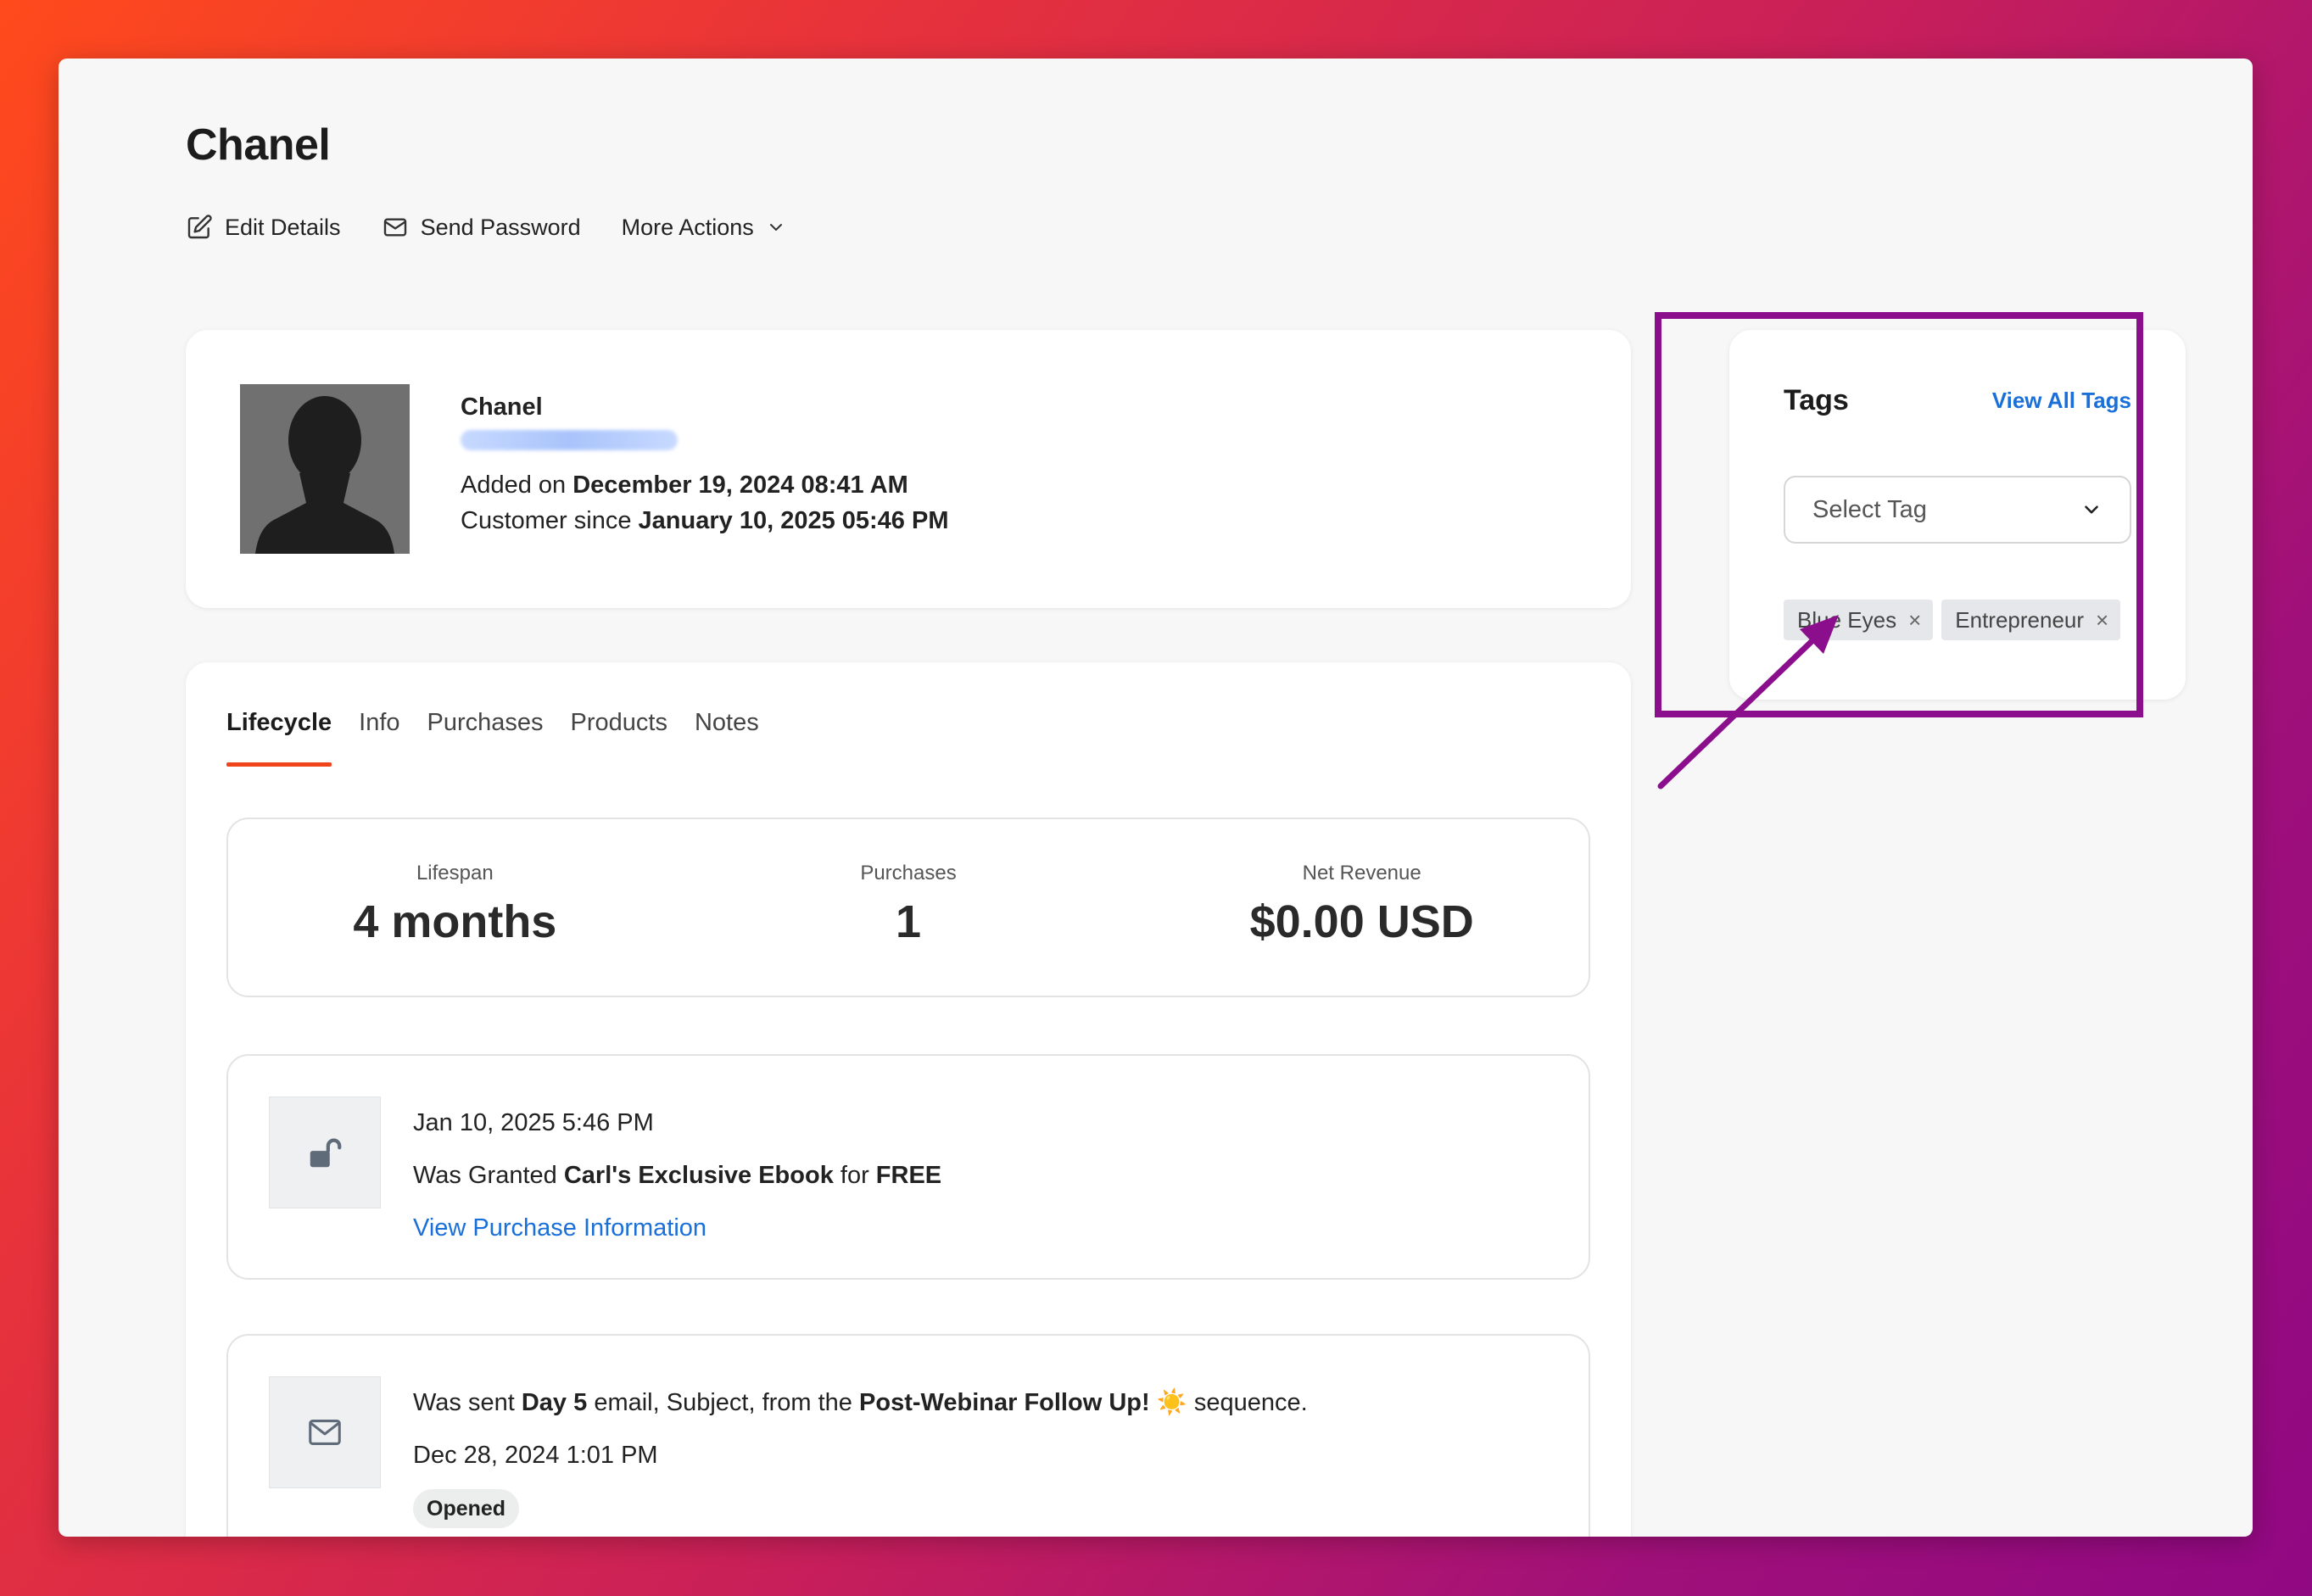 This screenshot has width=2312, height=1596. Describe the element at coordinates (1361, 873) in the screenshot. I see `stat-label: Net Revenue` at that location.